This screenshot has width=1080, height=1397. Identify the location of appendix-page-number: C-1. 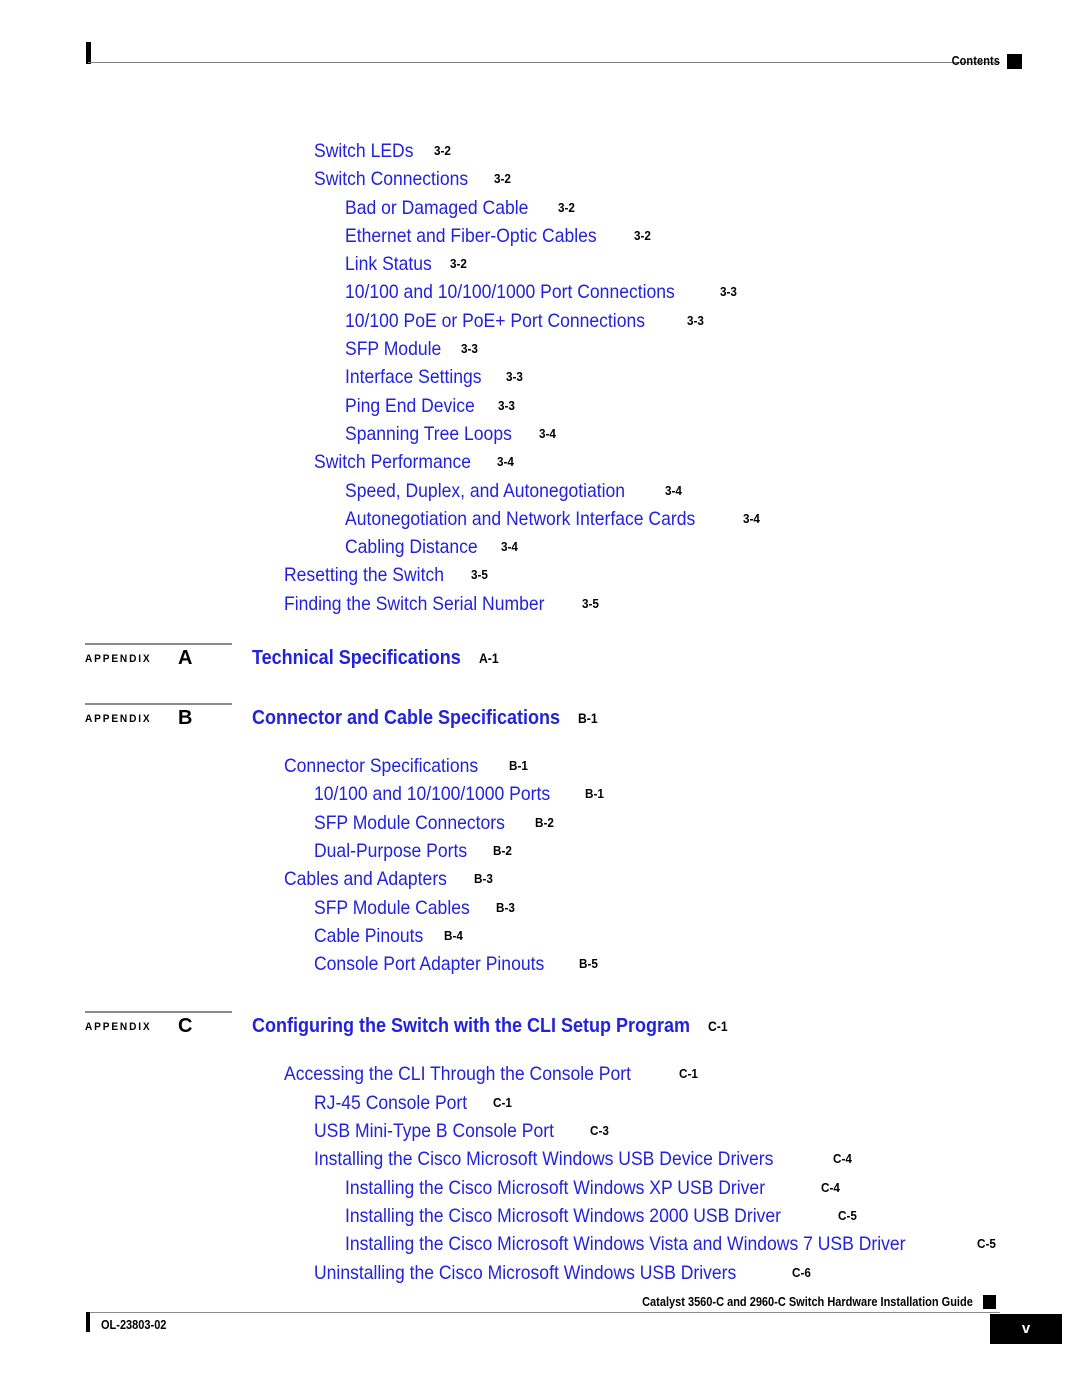
(717, 1027).